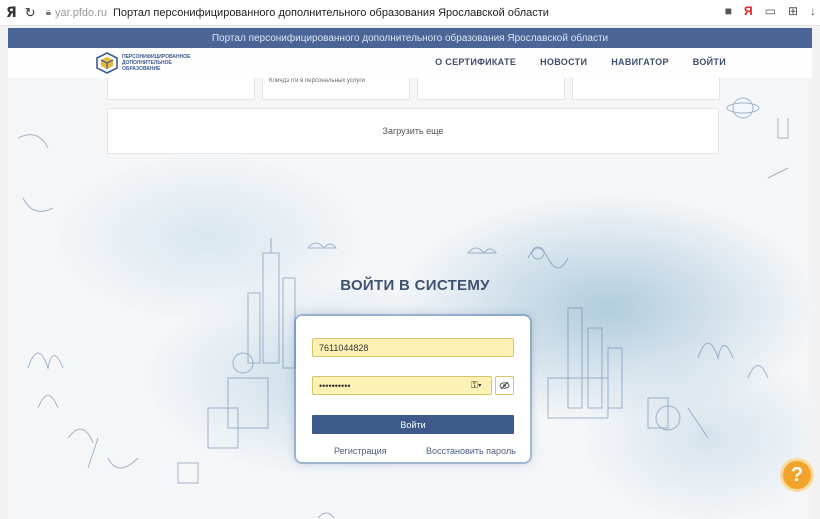 Image resolution: width=820 pixels, height=519 pixels. Describe the element at coordinates (81, 13) in the screenshot. I see `address-domain: yar.pfdo.ru` at that location.